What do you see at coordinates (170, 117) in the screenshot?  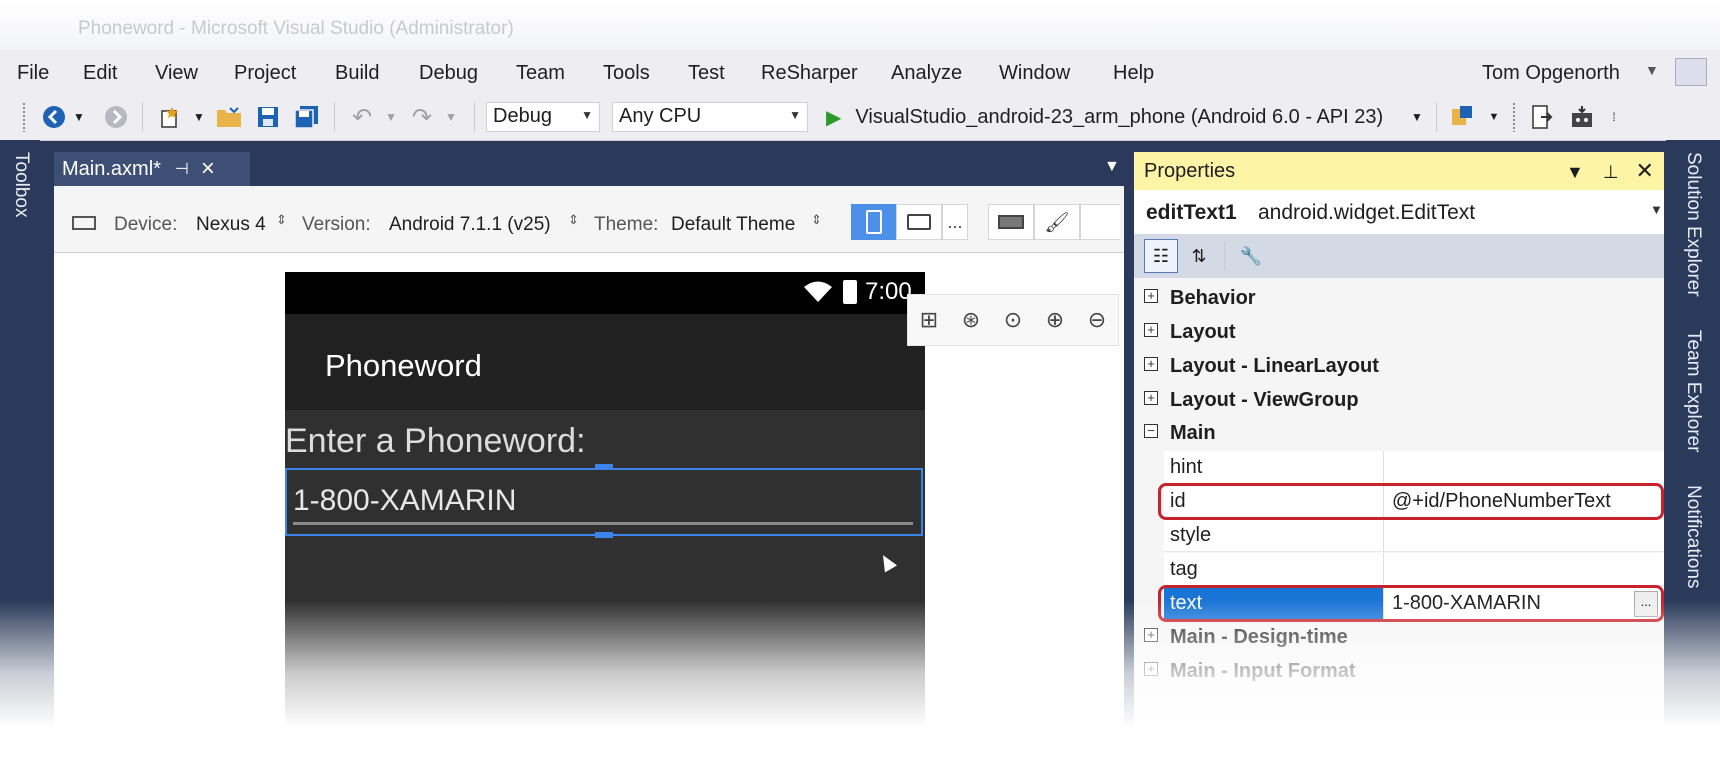 I see `new-project-icon` at bounding box center [170, 117].